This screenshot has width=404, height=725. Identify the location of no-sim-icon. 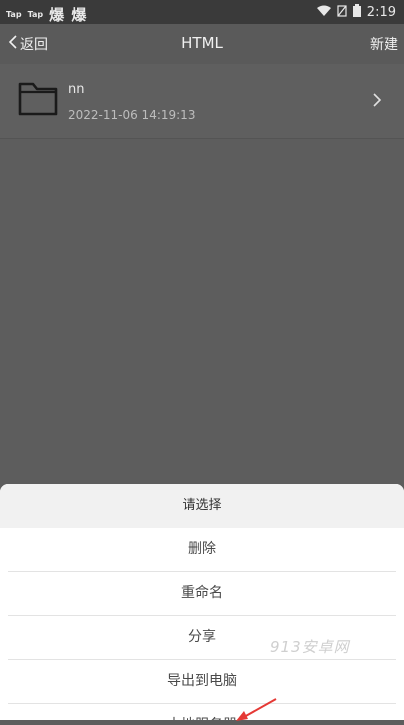
(342, 12).